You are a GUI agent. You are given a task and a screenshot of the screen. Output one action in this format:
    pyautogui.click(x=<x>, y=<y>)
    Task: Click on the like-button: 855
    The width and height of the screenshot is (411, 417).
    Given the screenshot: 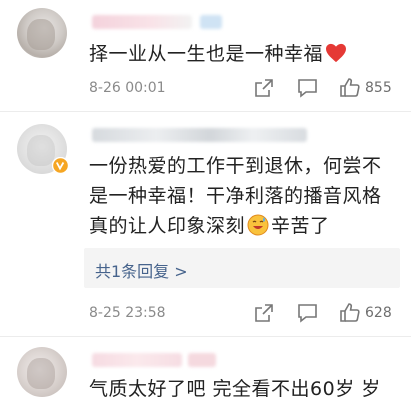 What is the action you would take?
    pyautogui.click(x=365, y=87)
    